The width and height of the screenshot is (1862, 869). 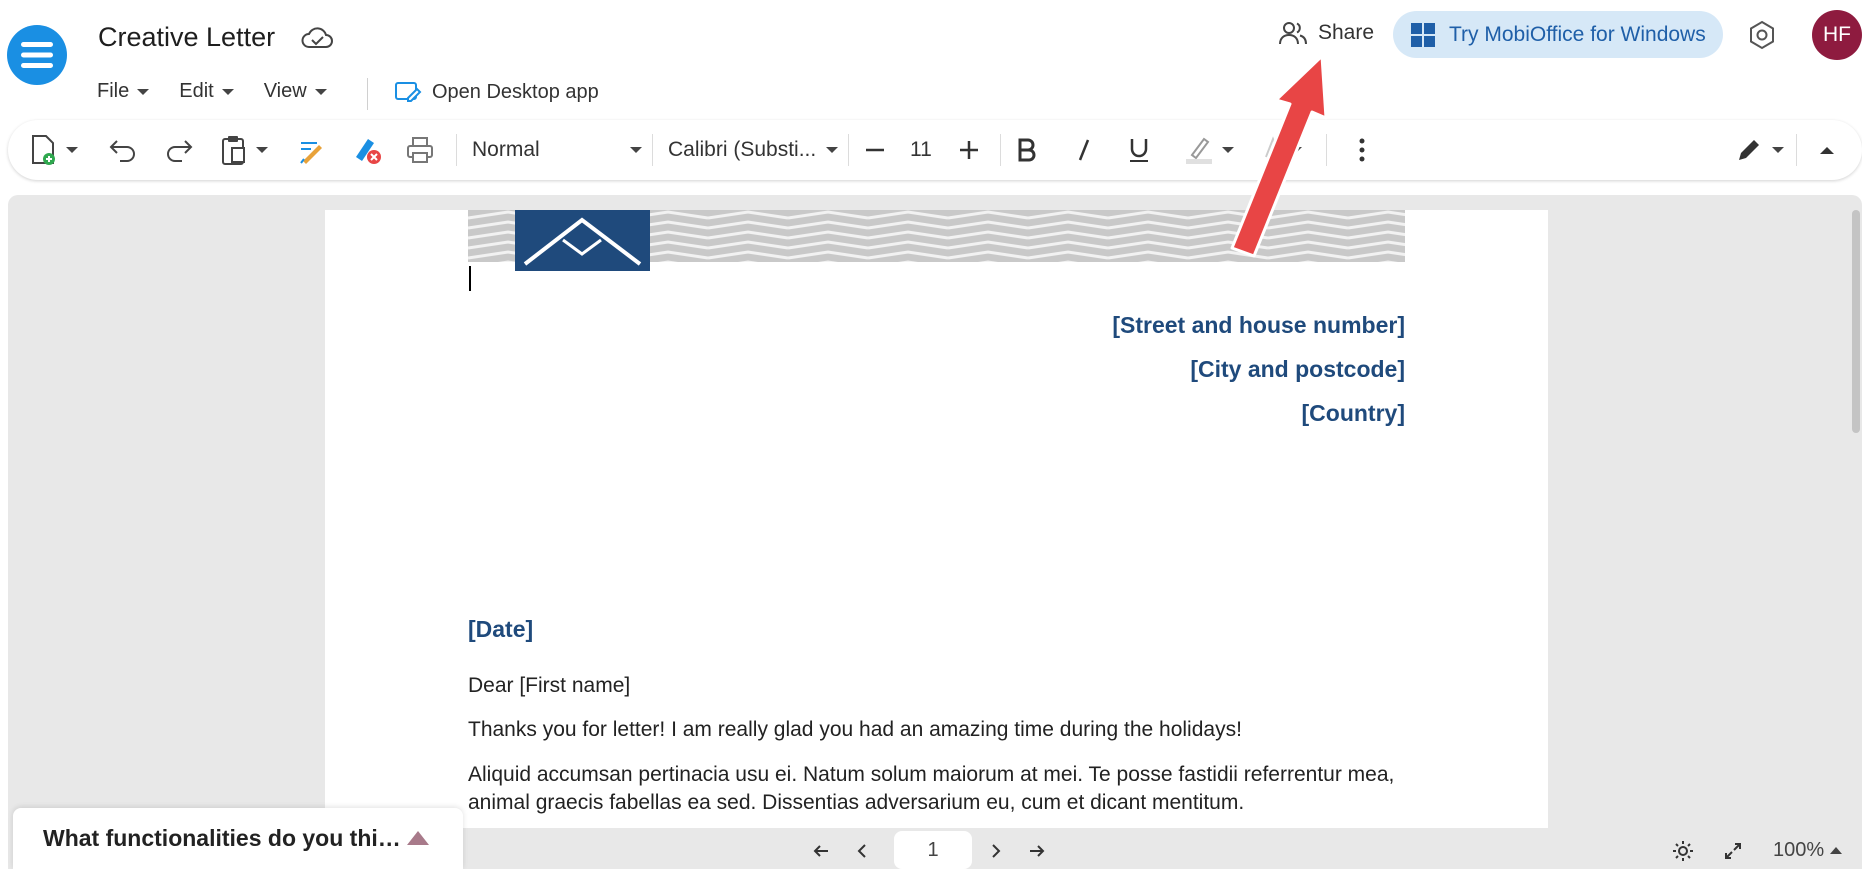 I want to click on menu-edit-label: Edit, so click(x=196, y=91).